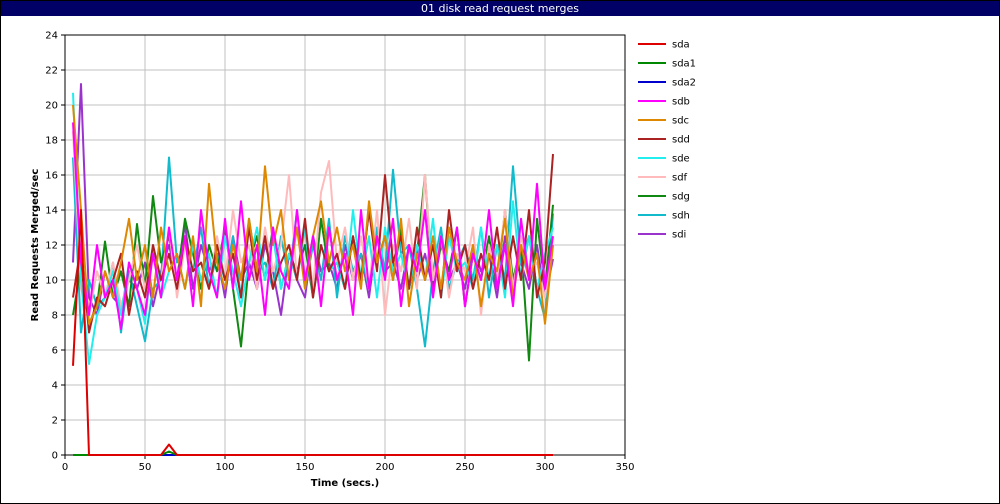 The height and width of the screenshot is (504, 1000). I want to click on y-tick-label: 2, so click(55, 421).